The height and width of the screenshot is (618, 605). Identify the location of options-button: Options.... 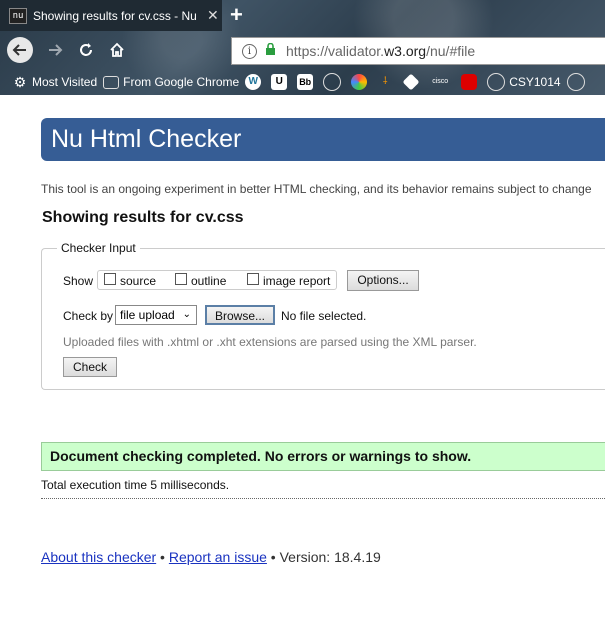
(383, 280).